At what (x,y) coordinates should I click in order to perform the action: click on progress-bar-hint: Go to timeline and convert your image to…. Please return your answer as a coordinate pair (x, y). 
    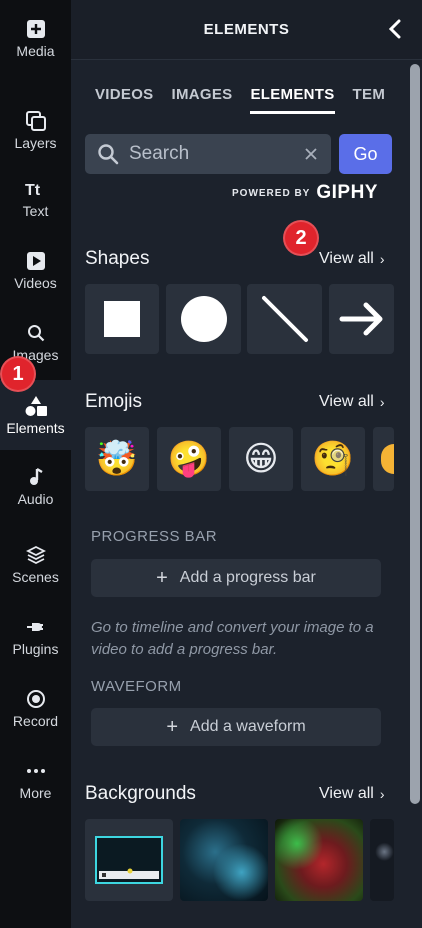
    Looking at the image, I should click on (232, 638).